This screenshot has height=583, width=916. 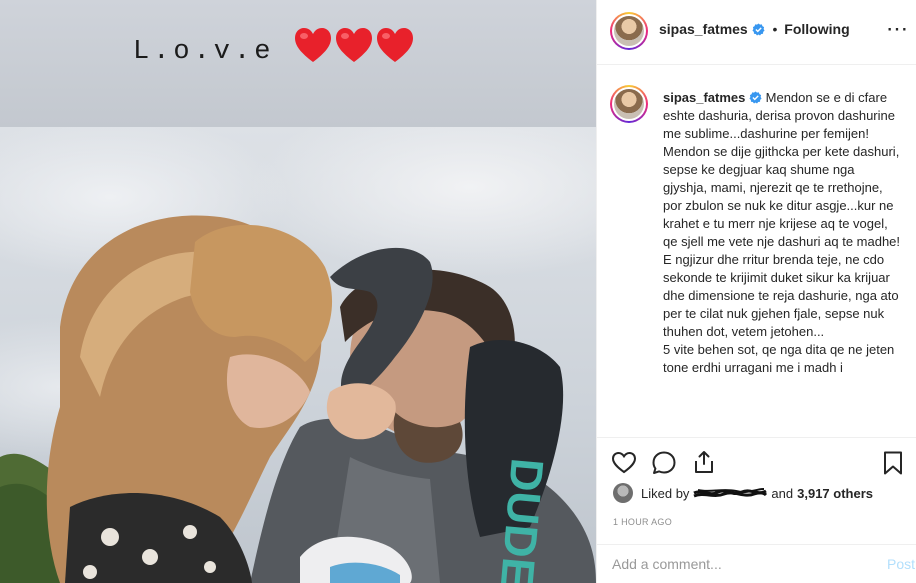 I want to click on bookmark-icon, so click(x=893, y=463).